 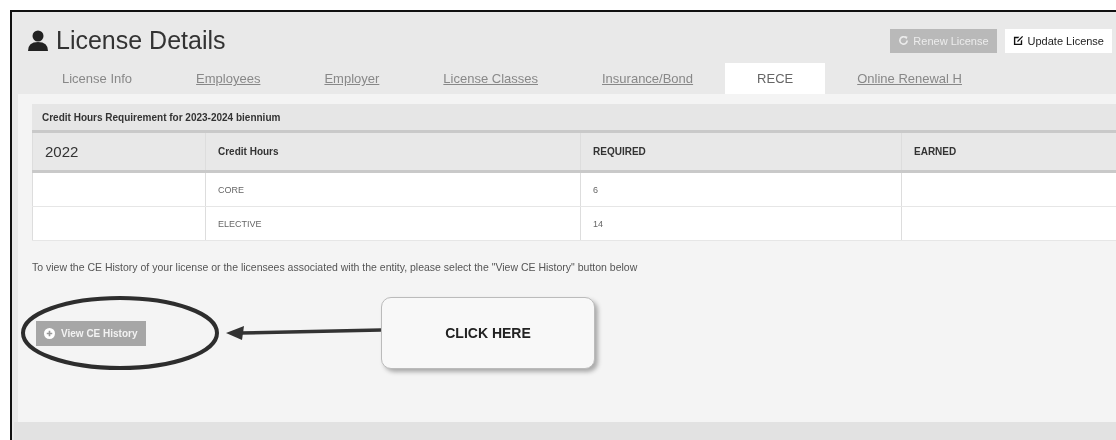 I want to click on edit-icon, so click(x=1018, y=40).